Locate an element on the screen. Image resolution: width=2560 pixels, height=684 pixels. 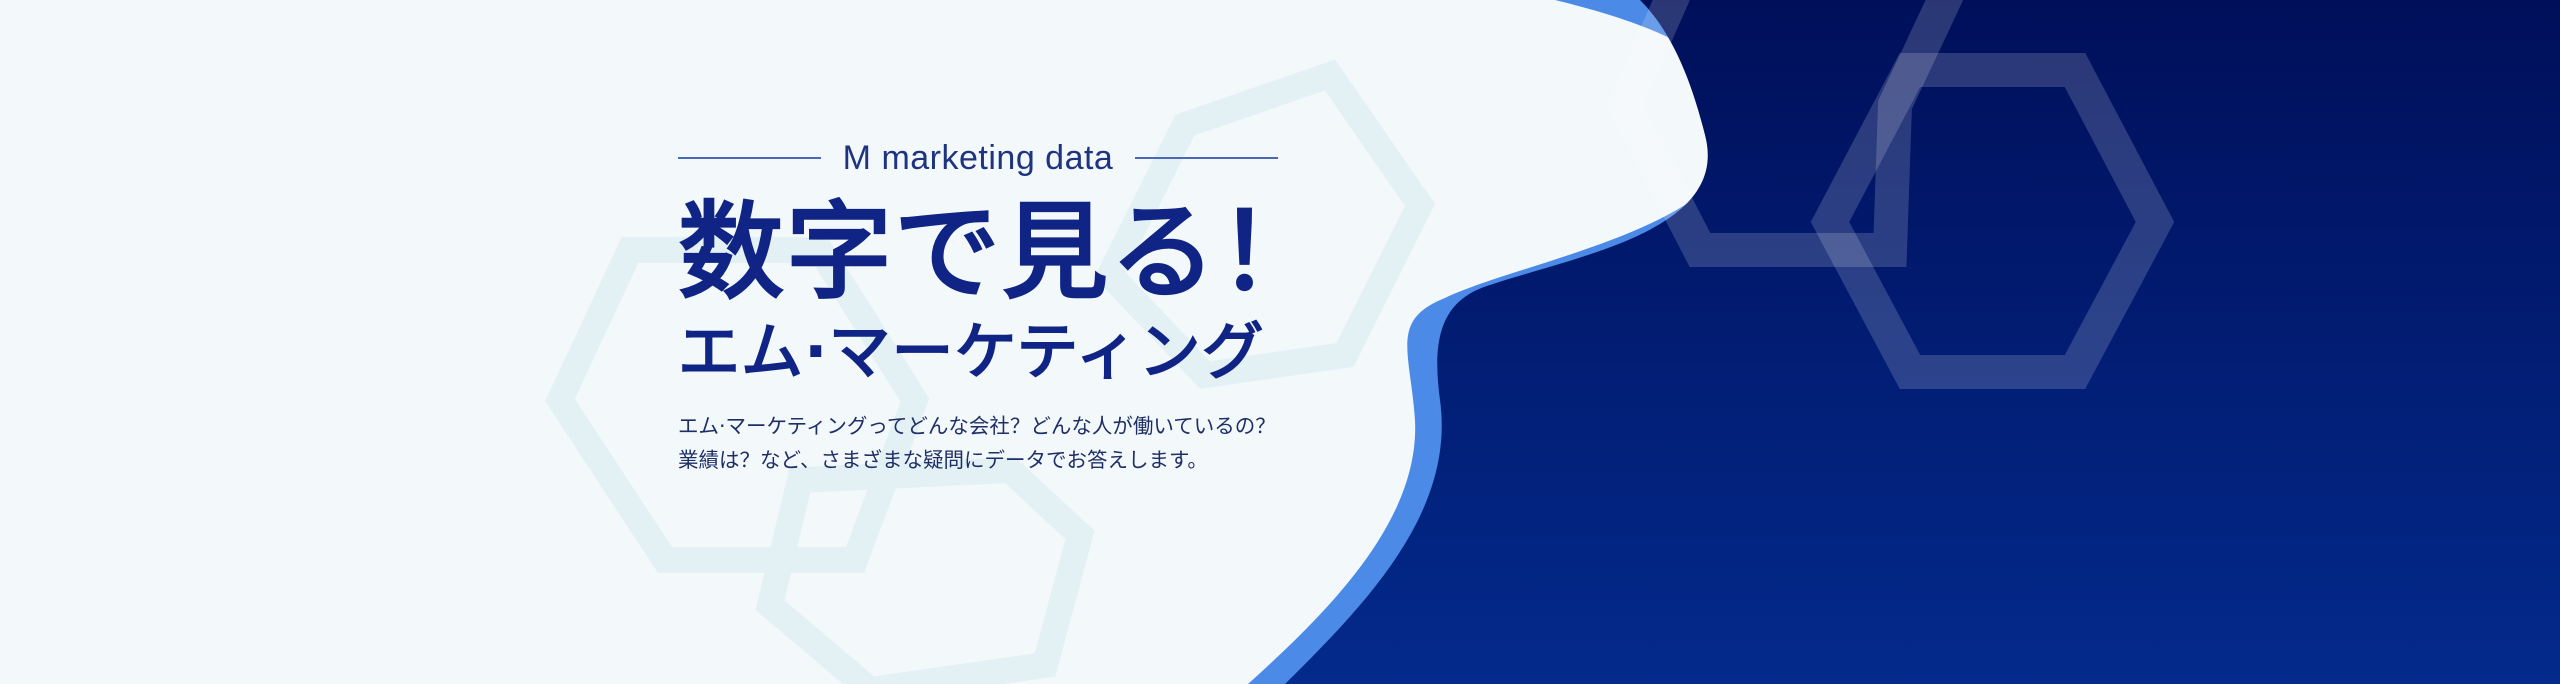
description-line-2: 業績は？など、さまざまな疑問にデータでお答えします。 is located at coordinates (943, 459).